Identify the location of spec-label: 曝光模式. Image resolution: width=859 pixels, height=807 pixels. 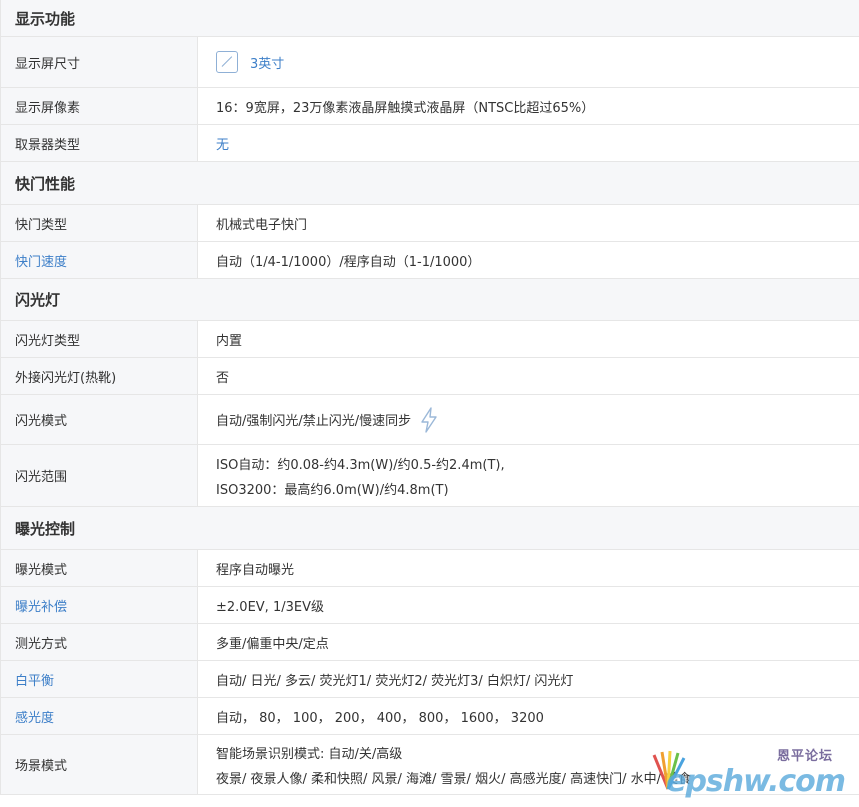
(99, 568).